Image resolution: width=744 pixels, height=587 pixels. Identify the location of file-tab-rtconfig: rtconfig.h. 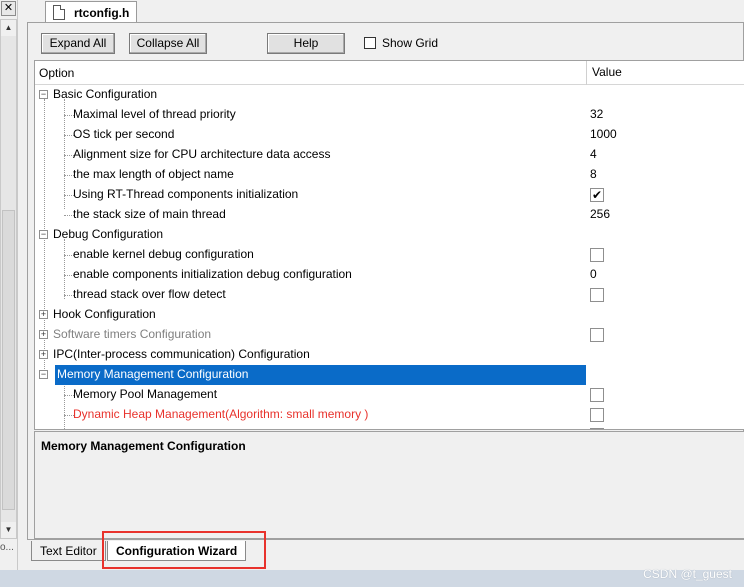
(91, 12).